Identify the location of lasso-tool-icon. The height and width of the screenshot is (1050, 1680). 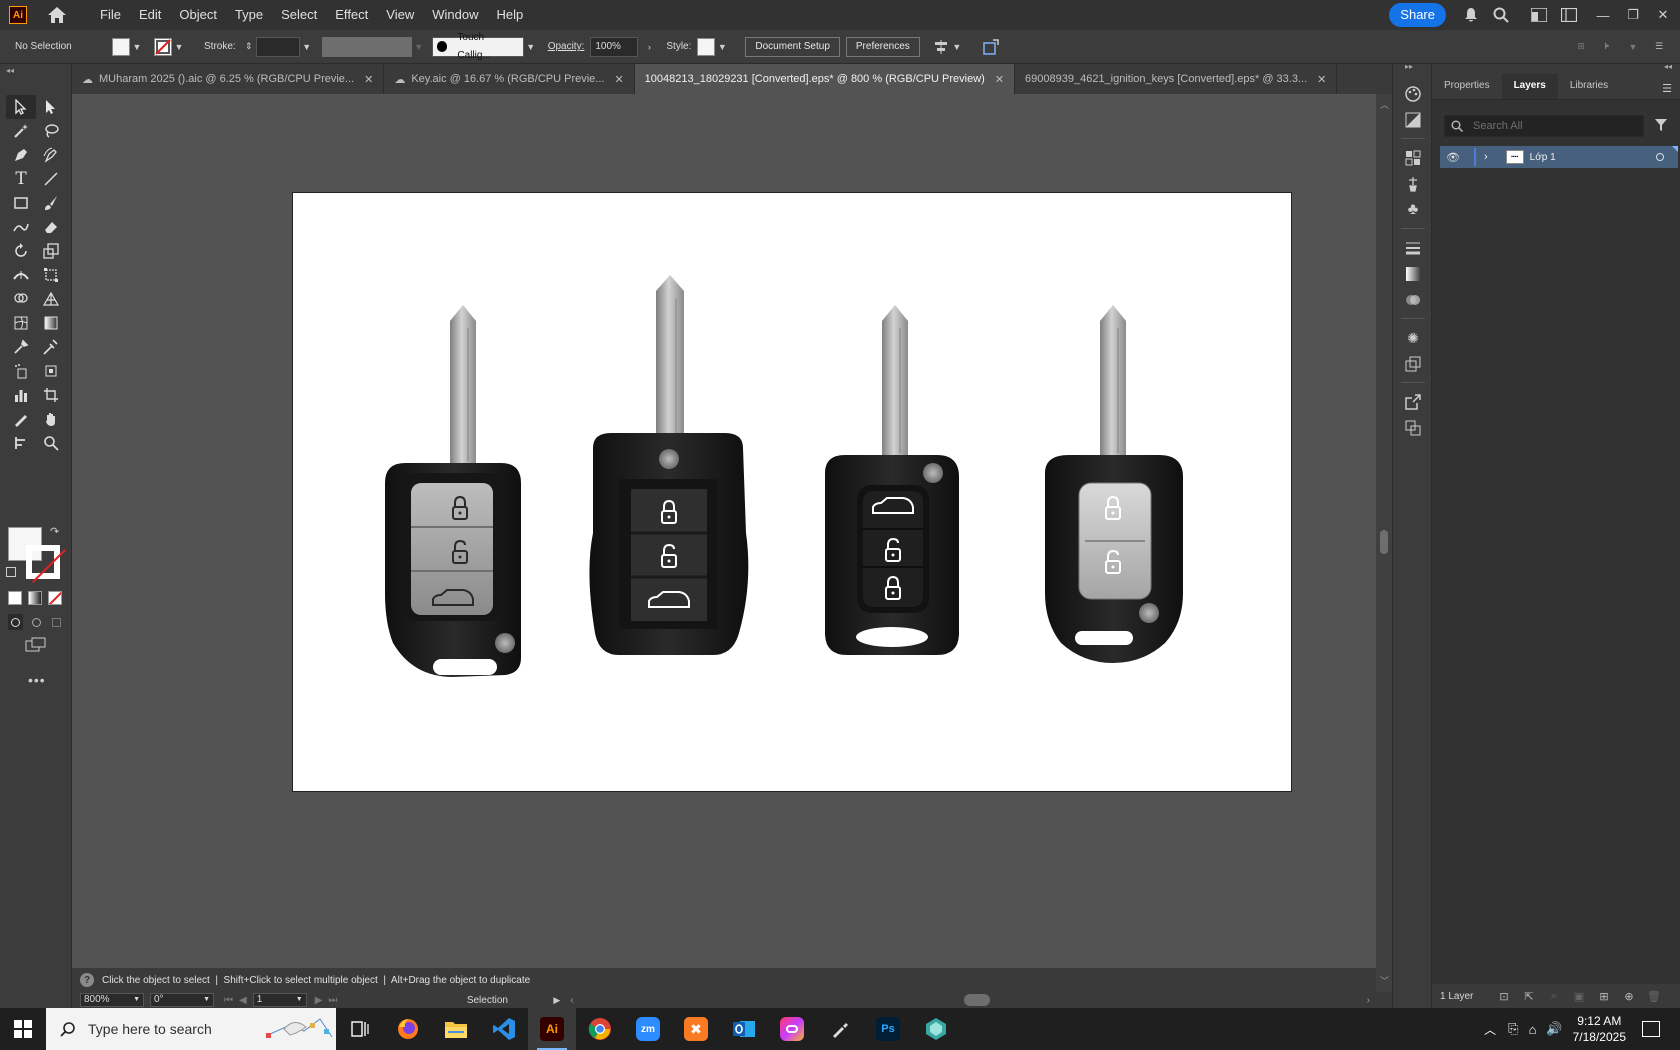
(51, 131).